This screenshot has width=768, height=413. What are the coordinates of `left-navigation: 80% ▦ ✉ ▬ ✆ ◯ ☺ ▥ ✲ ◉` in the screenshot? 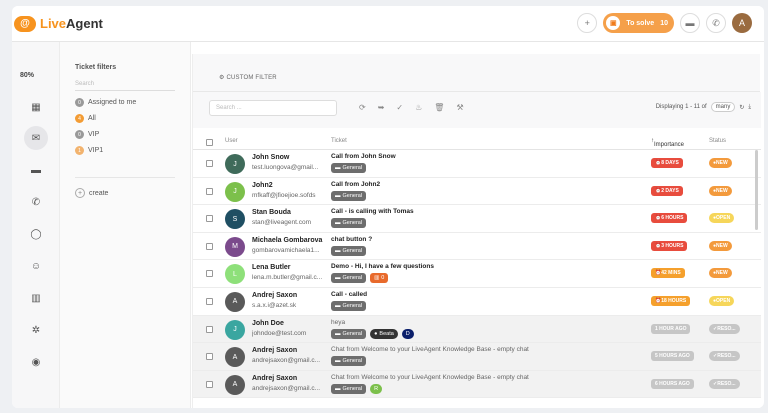 It's located at (36, 225).